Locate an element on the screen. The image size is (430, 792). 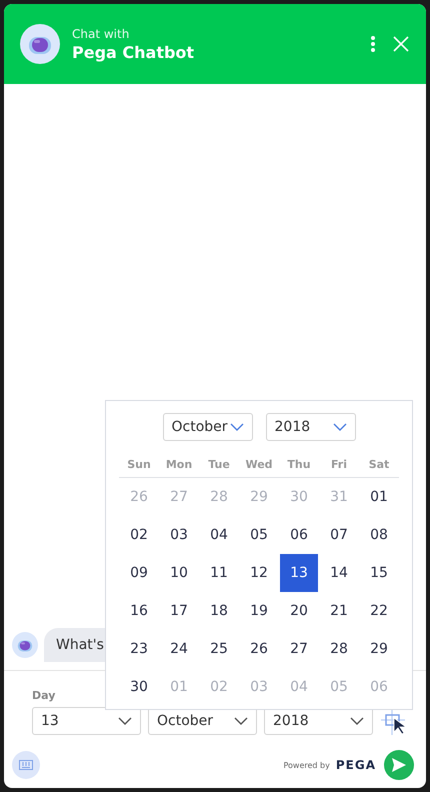
keyboard-icon is located at coordinates (26, 765).